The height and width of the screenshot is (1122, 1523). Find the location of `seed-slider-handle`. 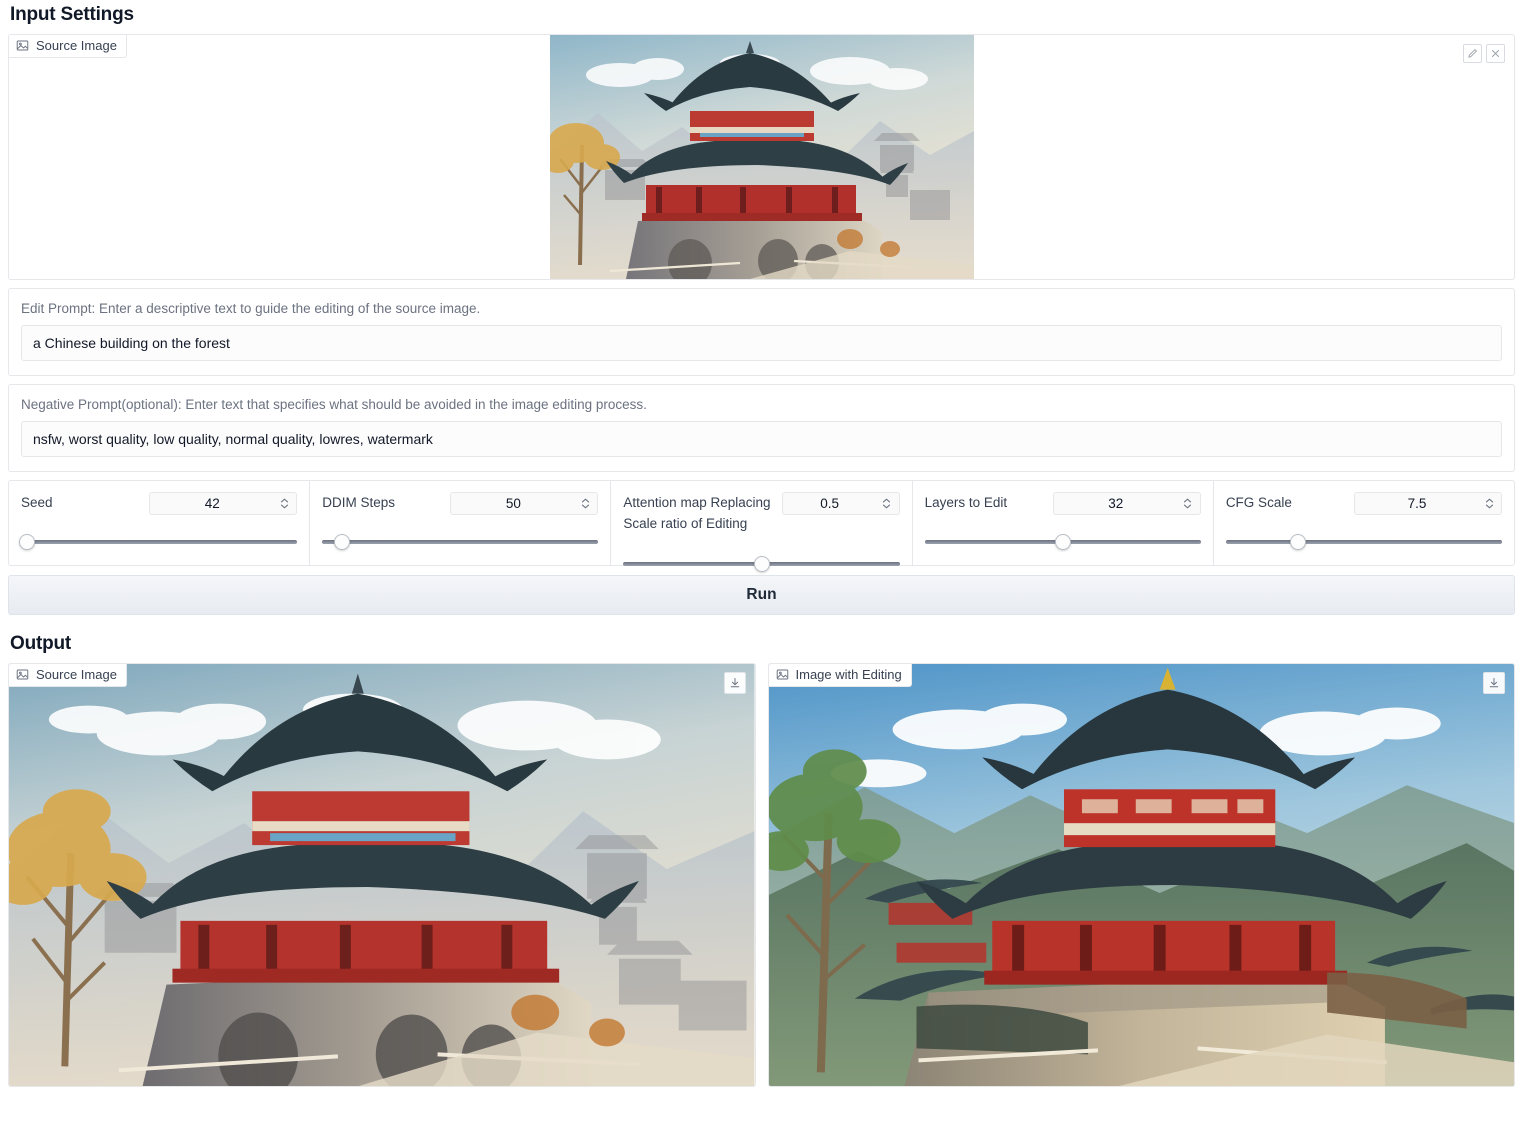

seed-slider-handle is located at coordinates (26, 542).